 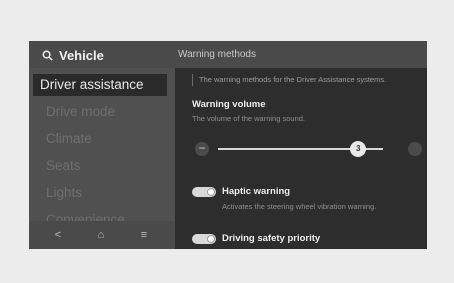 I want to click on warning-volume-description: The volume of the warning sound., so click(x=248, y=118).